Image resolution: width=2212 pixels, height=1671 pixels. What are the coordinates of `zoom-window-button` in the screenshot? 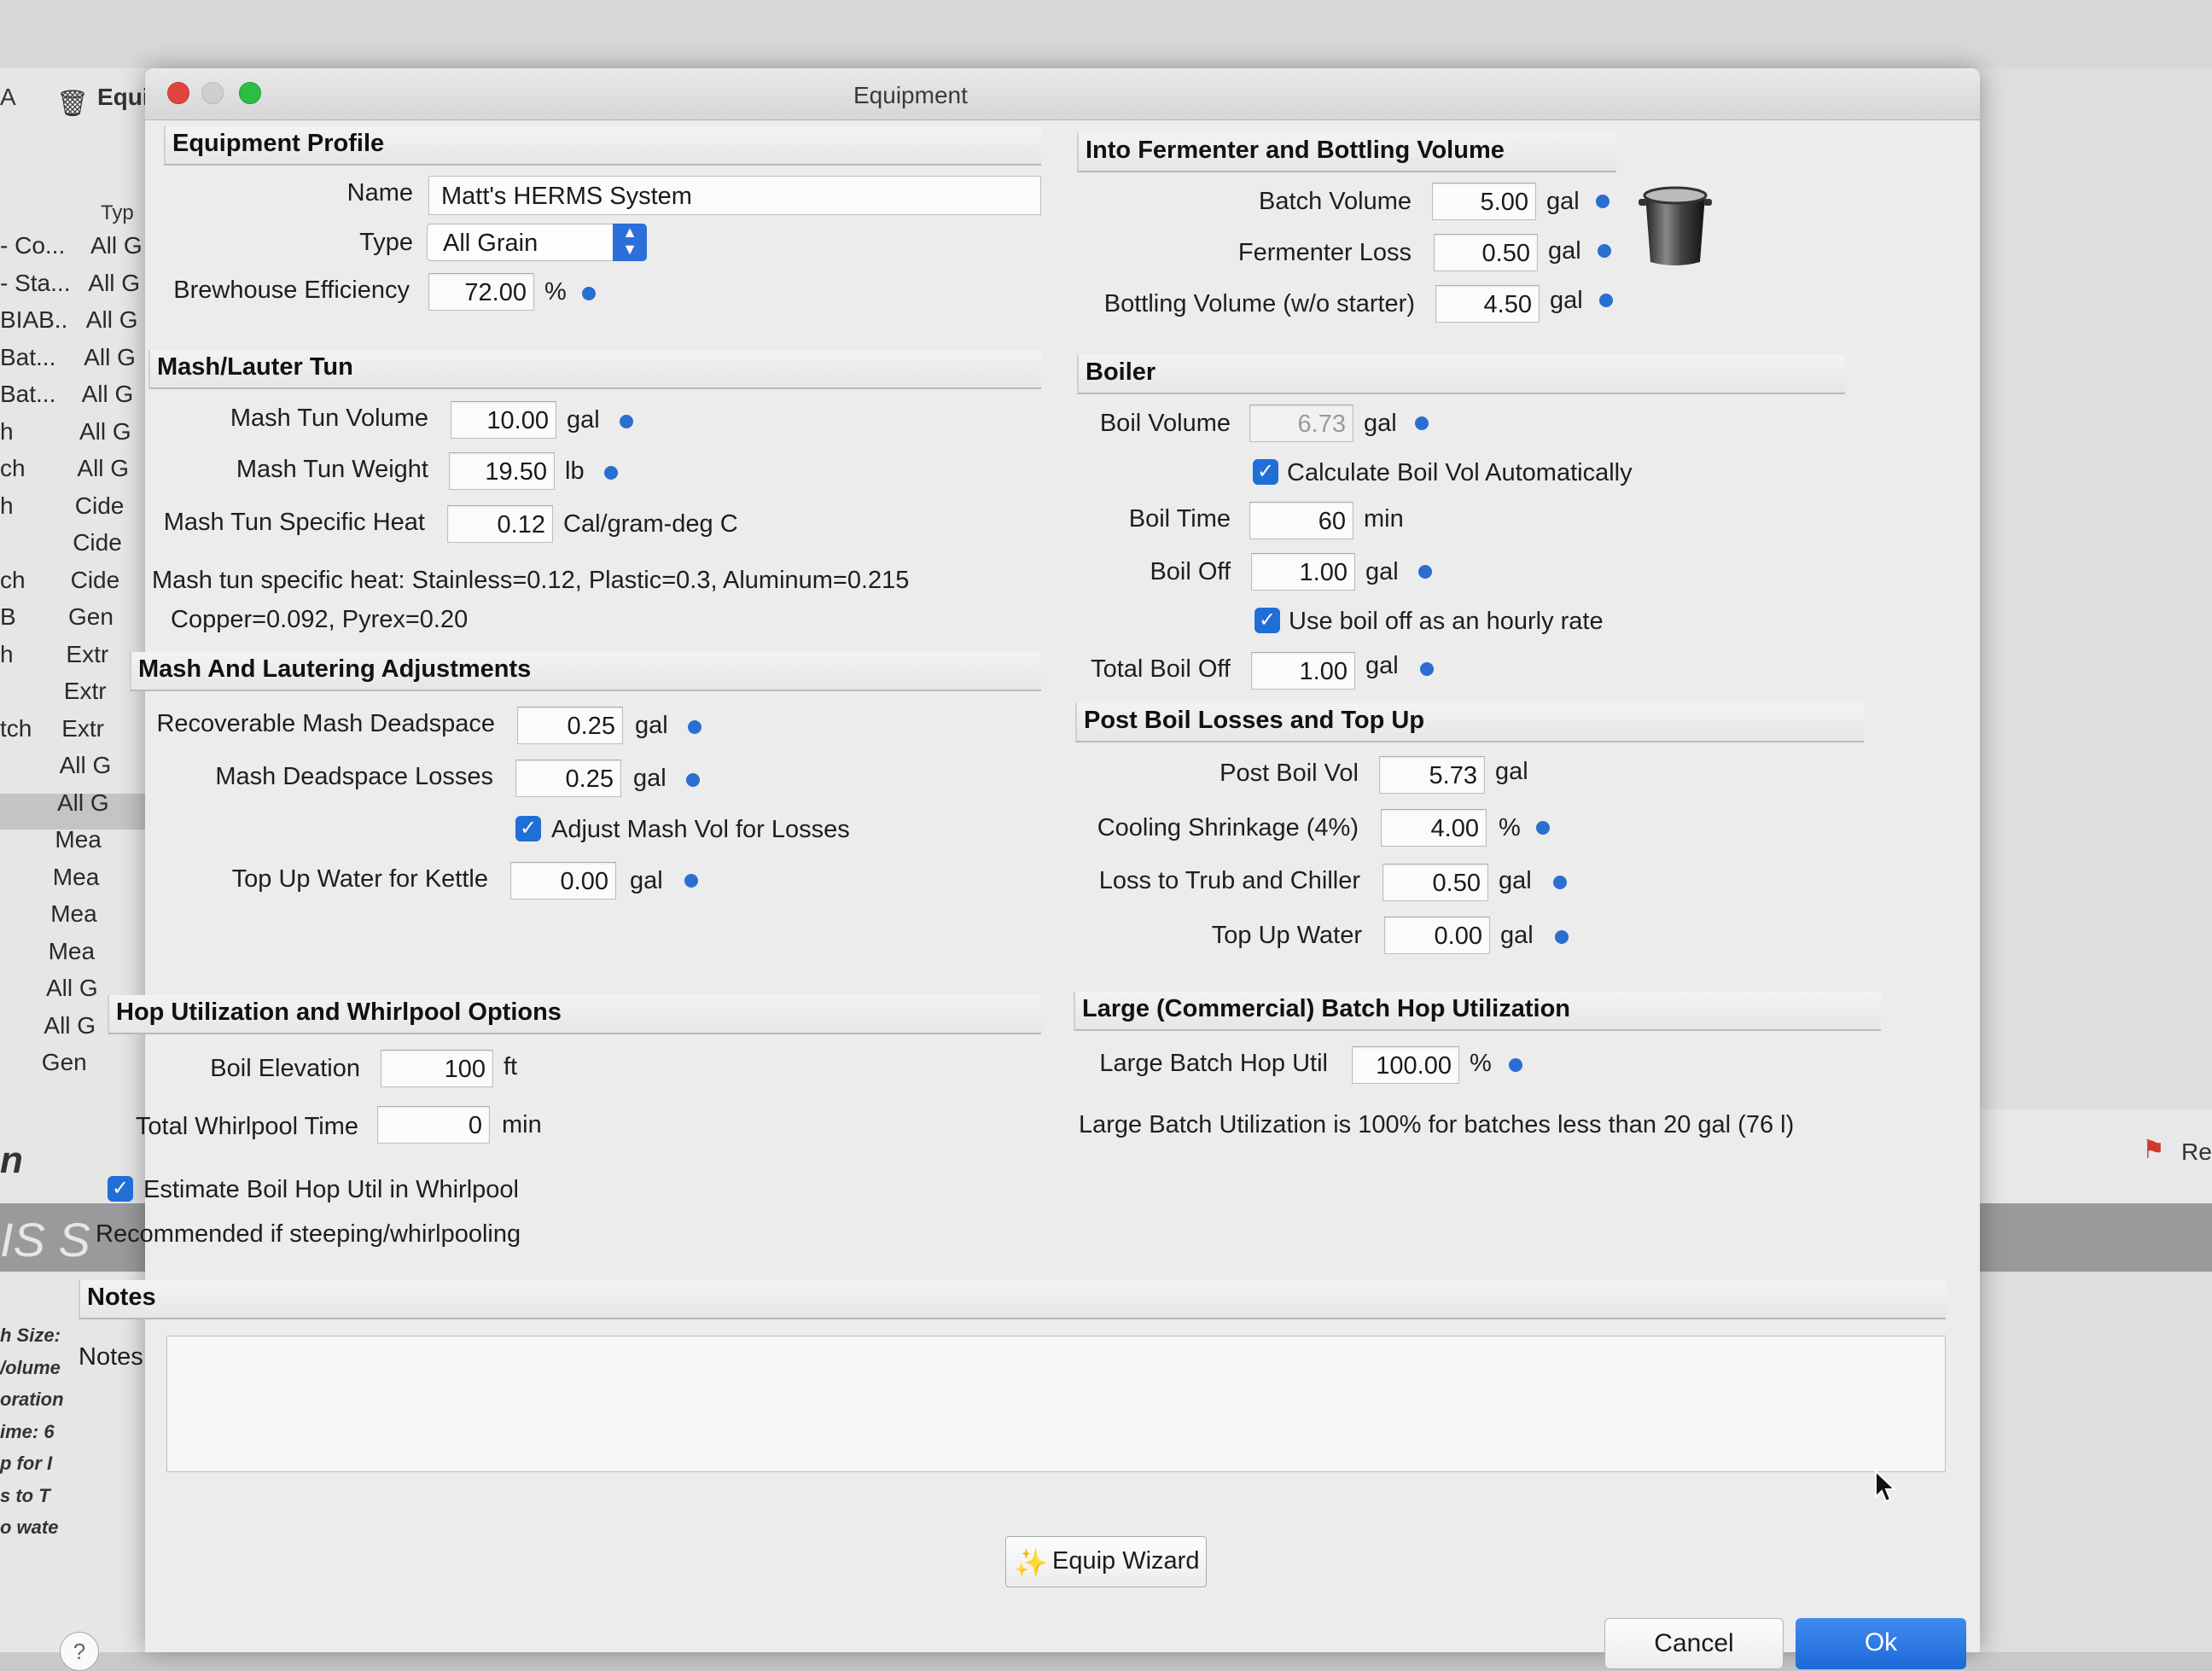 It's located at (250, 93).